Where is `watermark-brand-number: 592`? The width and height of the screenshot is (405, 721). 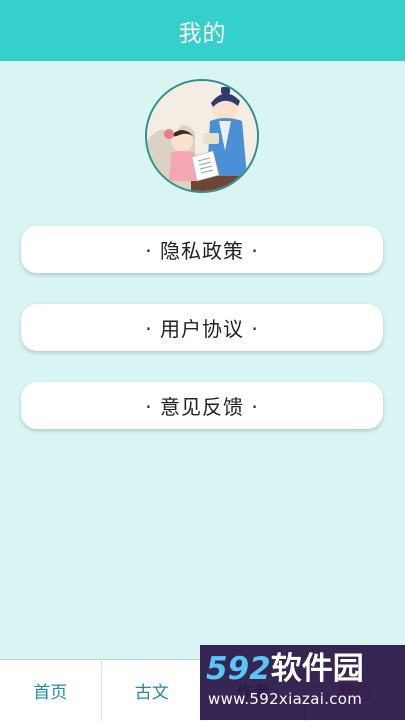 watermark-brand-number: 592 is located at coordinates (238, 669).